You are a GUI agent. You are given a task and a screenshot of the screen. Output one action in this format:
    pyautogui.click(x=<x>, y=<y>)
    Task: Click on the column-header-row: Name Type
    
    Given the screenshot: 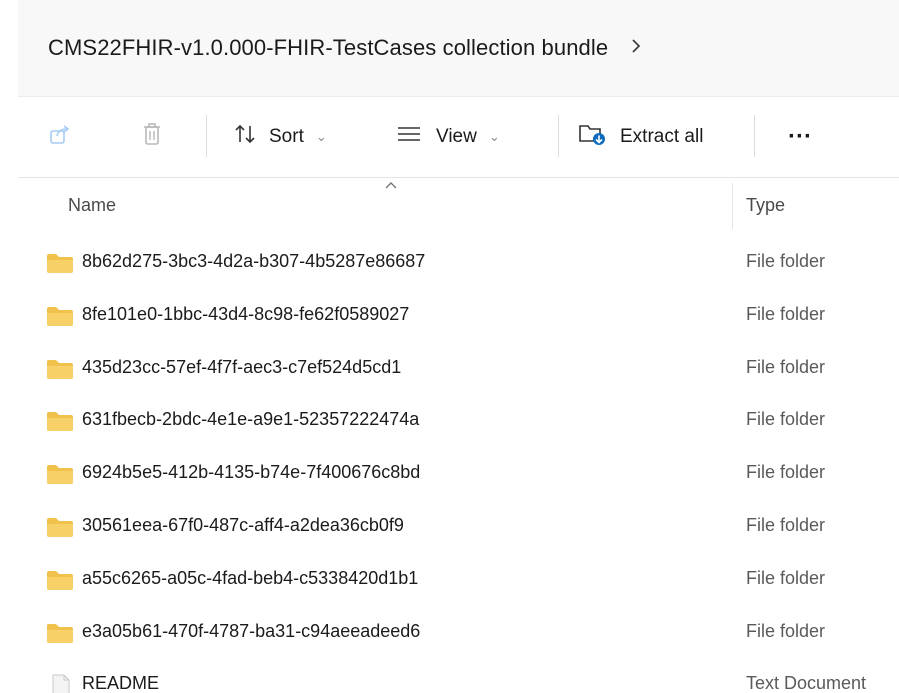 What is the action you would take?
    pyautogui.click(x=458, y=203)
    